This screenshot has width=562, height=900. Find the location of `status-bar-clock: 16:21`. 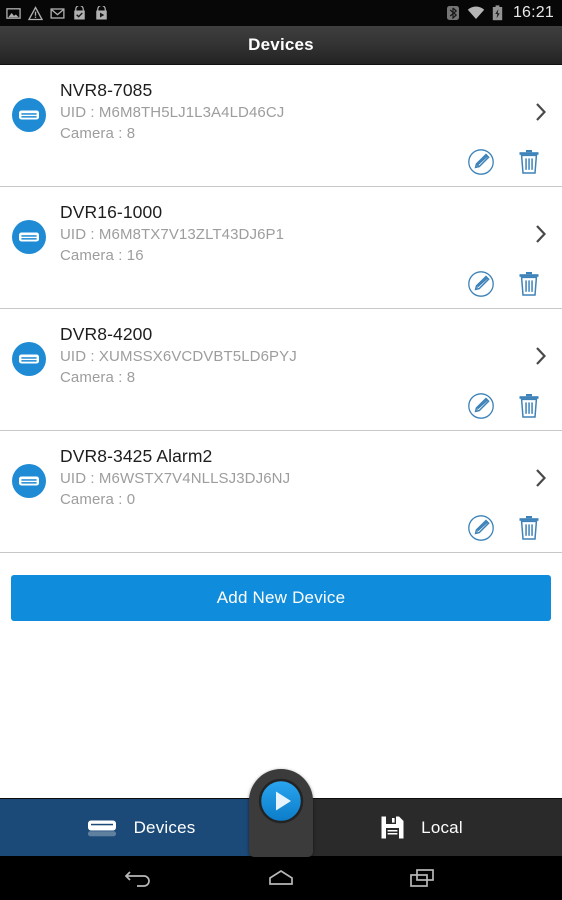

status-bar-clock: 16:21 is located at coordinates (533, 12).